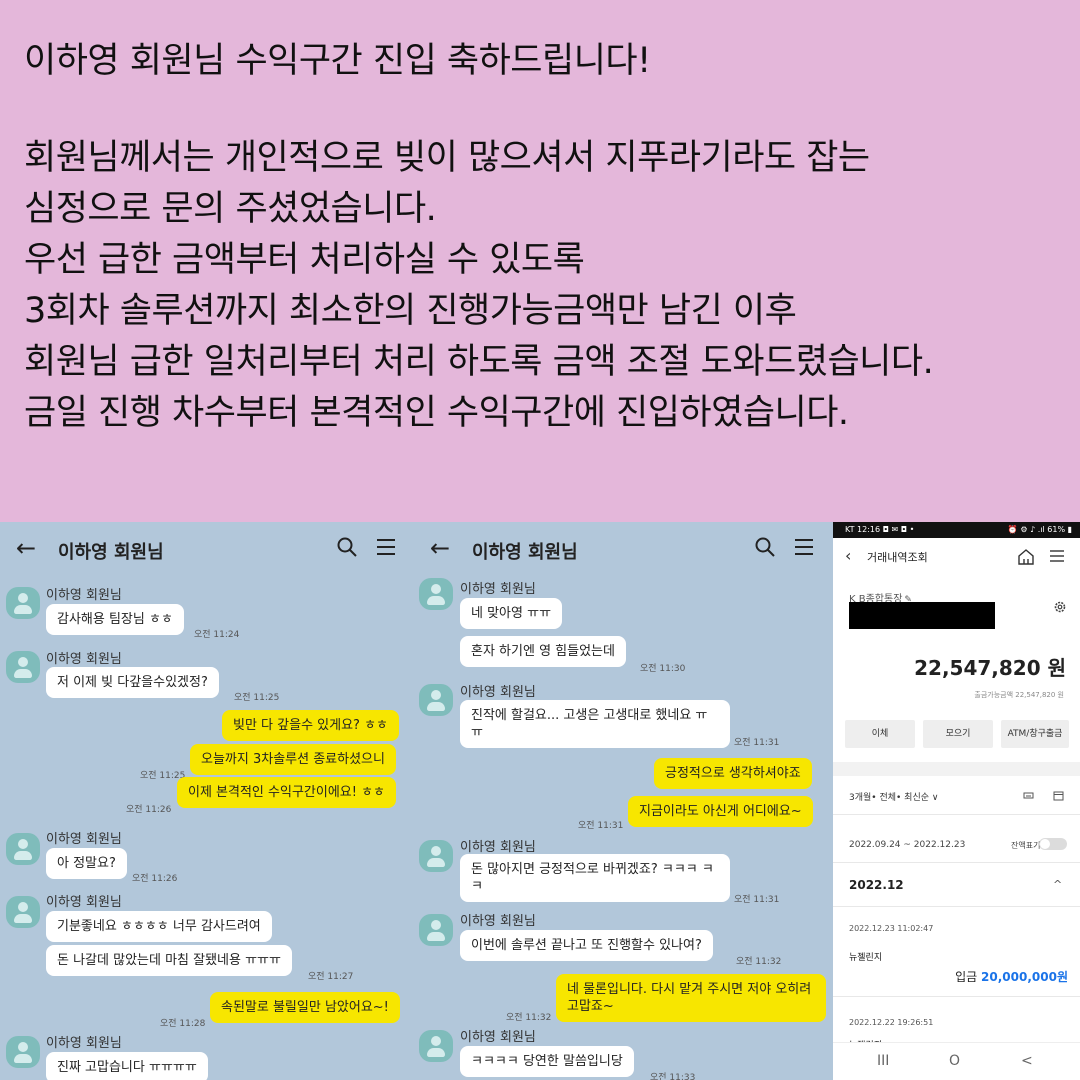  Describe the element at coordinates (287, 792) in the screenshot. I see `message-bubble-mine: 이제 본격적인 수익구간이에요! ㅎㅎ` at that location.